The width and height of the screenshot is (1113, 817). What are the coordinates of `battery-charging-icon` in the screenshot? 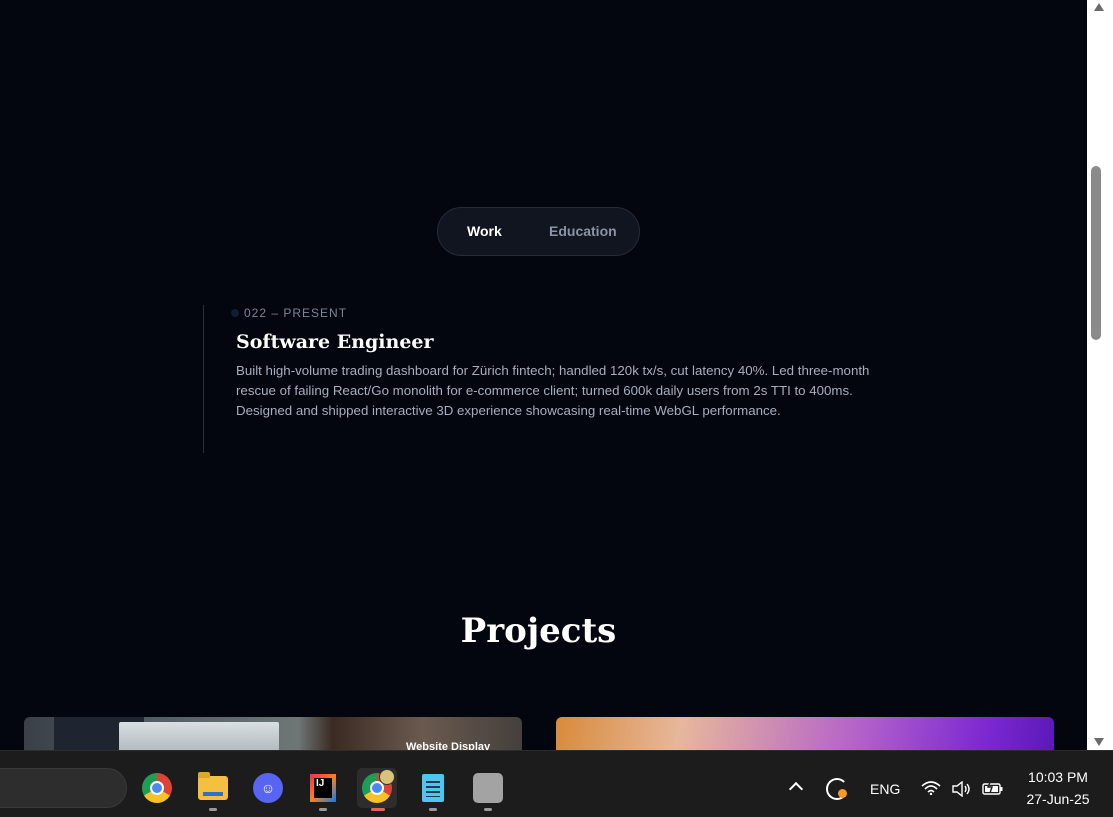 It's located at (993, 788).